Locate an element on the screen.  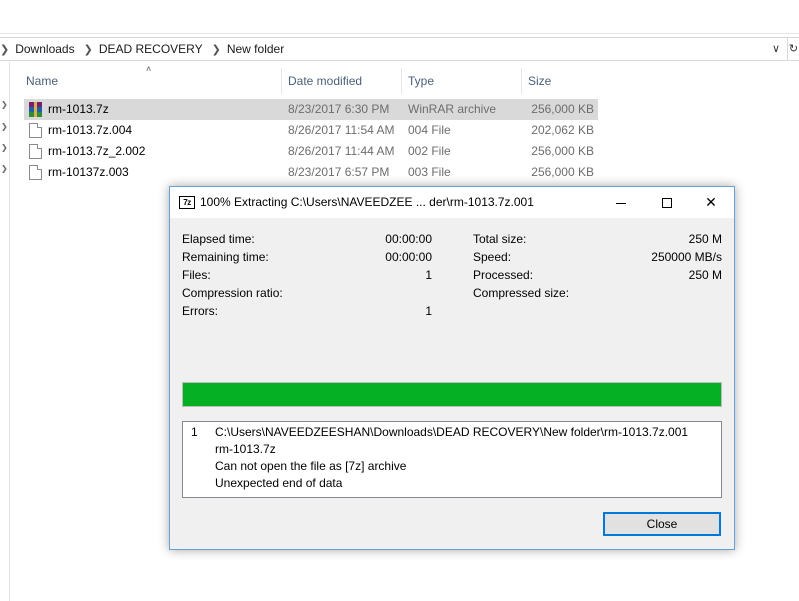
file-type: 003 File is located at coordinates (429, 172).